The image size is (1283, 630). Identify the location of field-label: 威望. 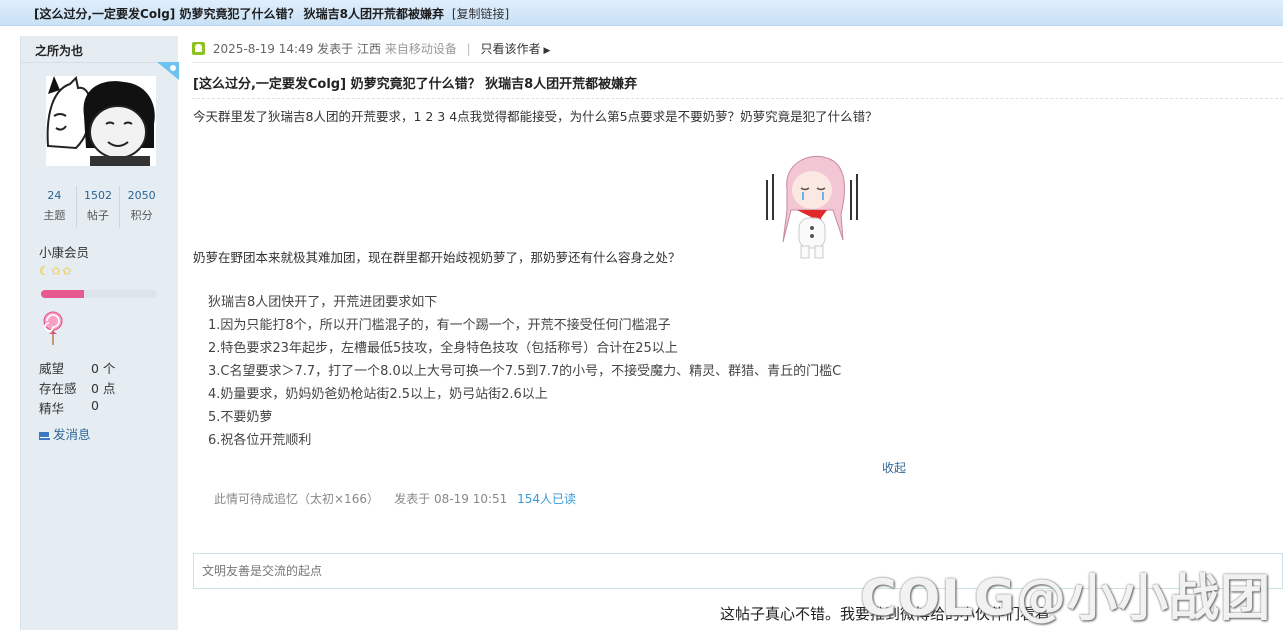
(52, 368).